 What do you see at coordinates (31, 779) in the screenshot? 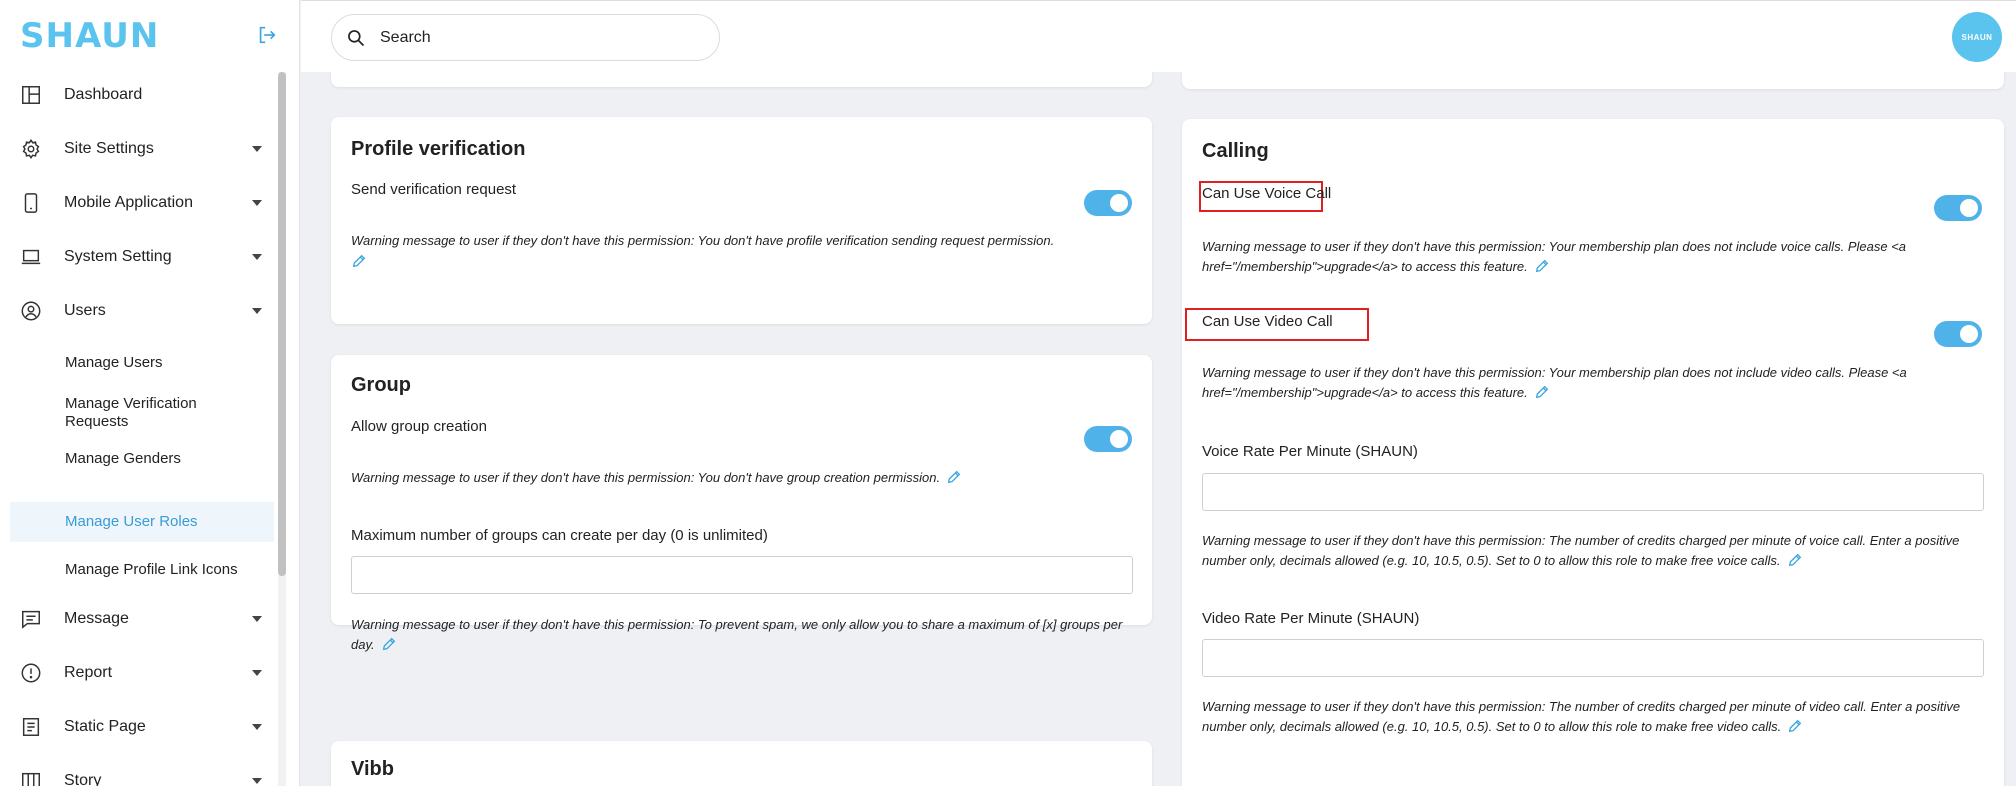
I see `story-icon` at bounding box center [31, 779].